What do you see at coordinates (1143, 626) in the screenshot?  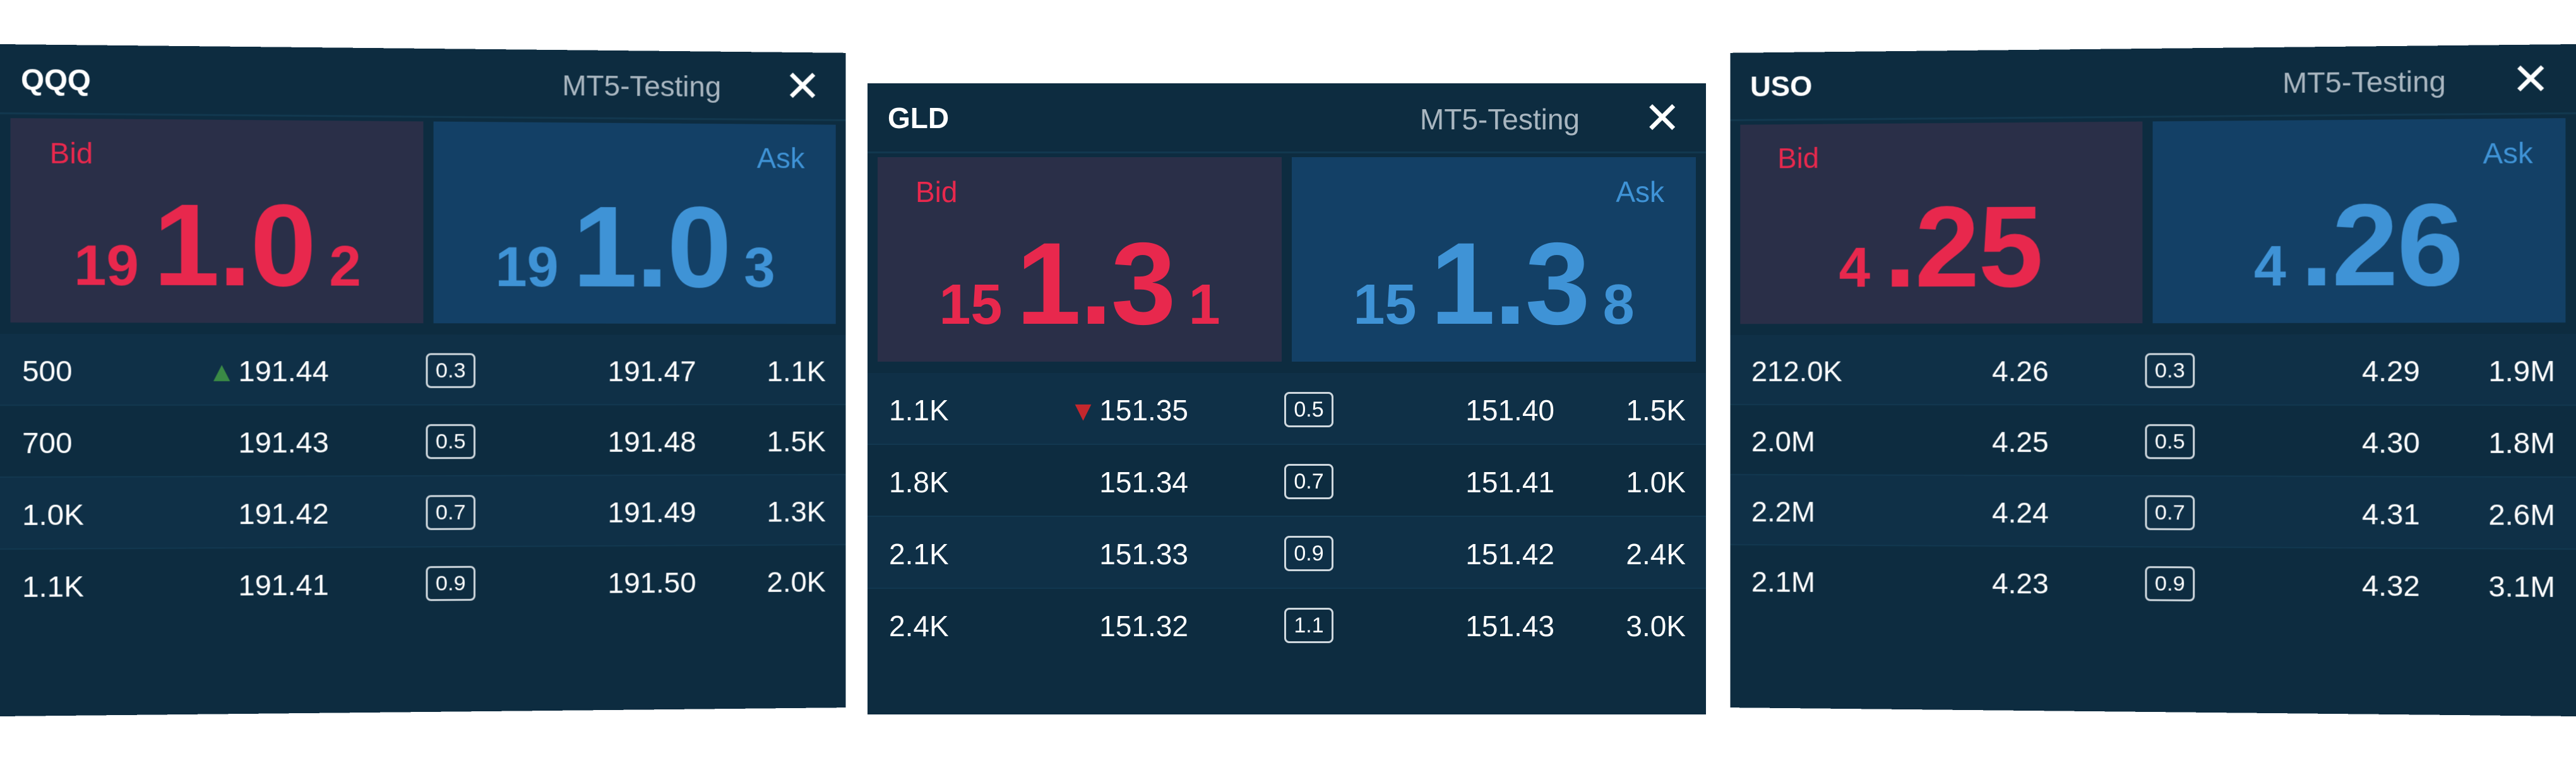 I see `bid-level: 151.32` at bounding box center [1143, 626].